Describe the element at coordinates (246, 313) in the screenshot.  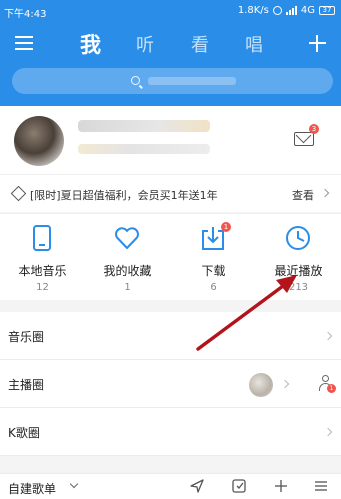
I see `annotation-arrow` at that location.